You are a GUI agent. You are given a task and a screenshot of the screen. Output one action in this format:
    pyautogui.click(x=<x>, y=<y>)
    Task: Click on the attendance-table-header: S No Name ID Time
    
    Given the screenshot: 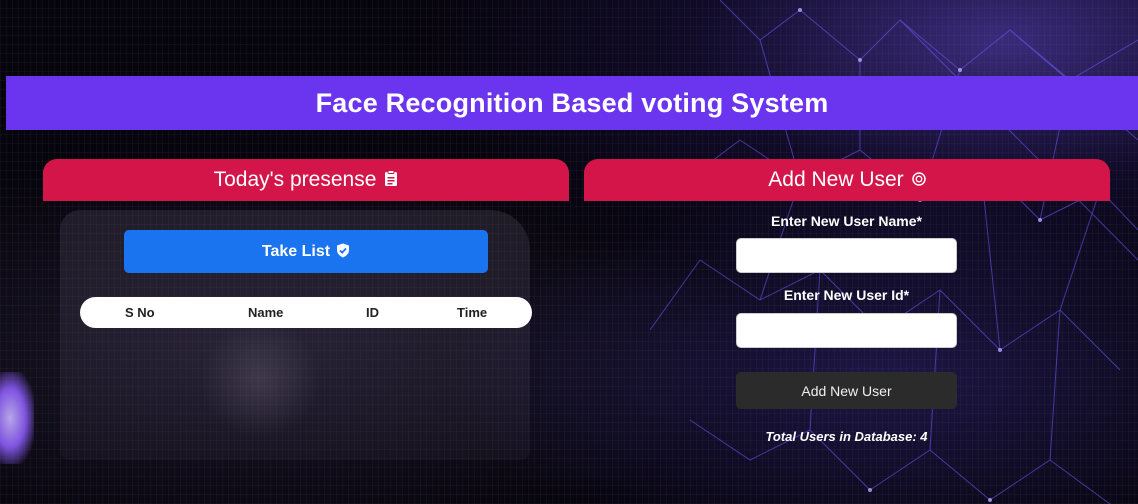 What is the action you would take?
    pyautogui.click(x=306, y=312)
    